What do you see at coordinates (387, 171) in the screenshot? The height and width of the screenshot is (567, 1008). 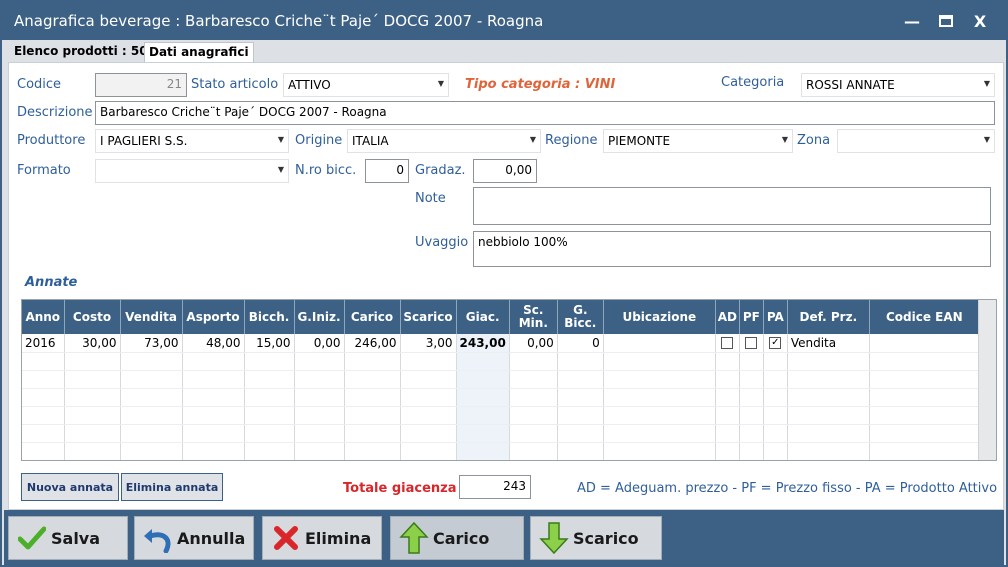 I see `nro-bicc-field: 0` at bounding box center [387, 171].